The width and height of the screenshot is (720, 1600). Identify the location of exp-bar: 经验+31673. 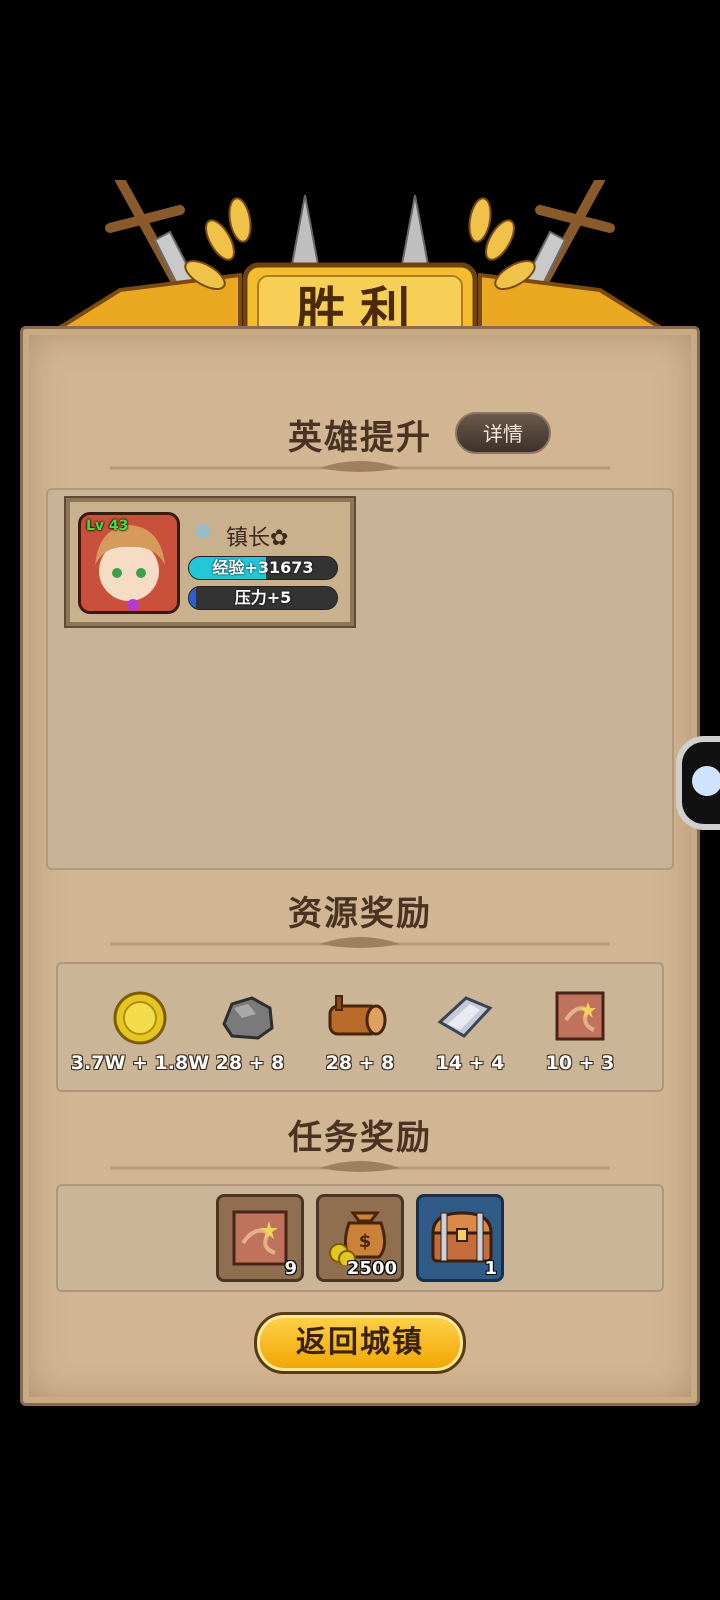
(263, 568).